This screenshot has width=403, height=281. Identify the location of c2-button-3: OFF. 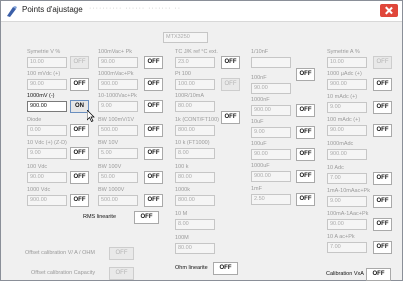
(153, 130).